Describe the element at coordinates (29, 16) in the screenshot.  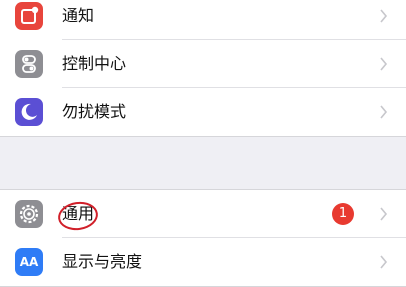
I see `notifications-icon` at that location.